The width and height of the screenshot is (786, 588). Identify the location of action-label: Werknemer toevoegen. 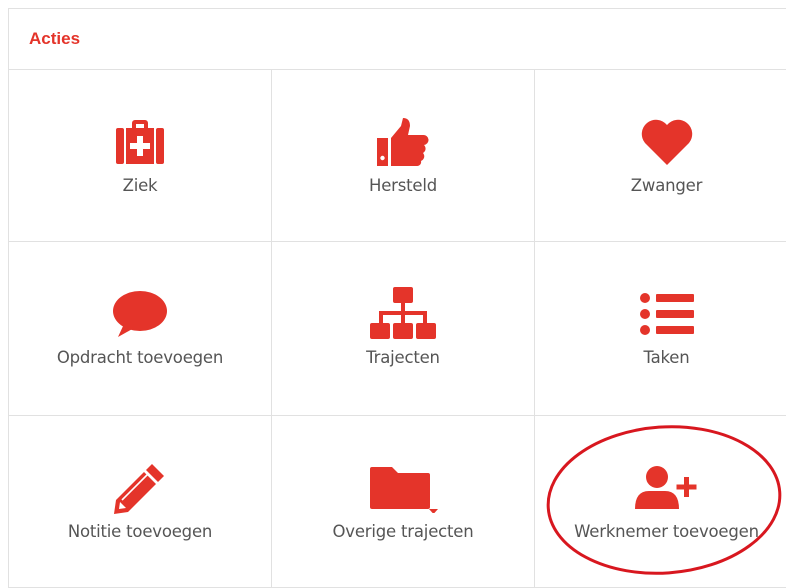
(666, 531).